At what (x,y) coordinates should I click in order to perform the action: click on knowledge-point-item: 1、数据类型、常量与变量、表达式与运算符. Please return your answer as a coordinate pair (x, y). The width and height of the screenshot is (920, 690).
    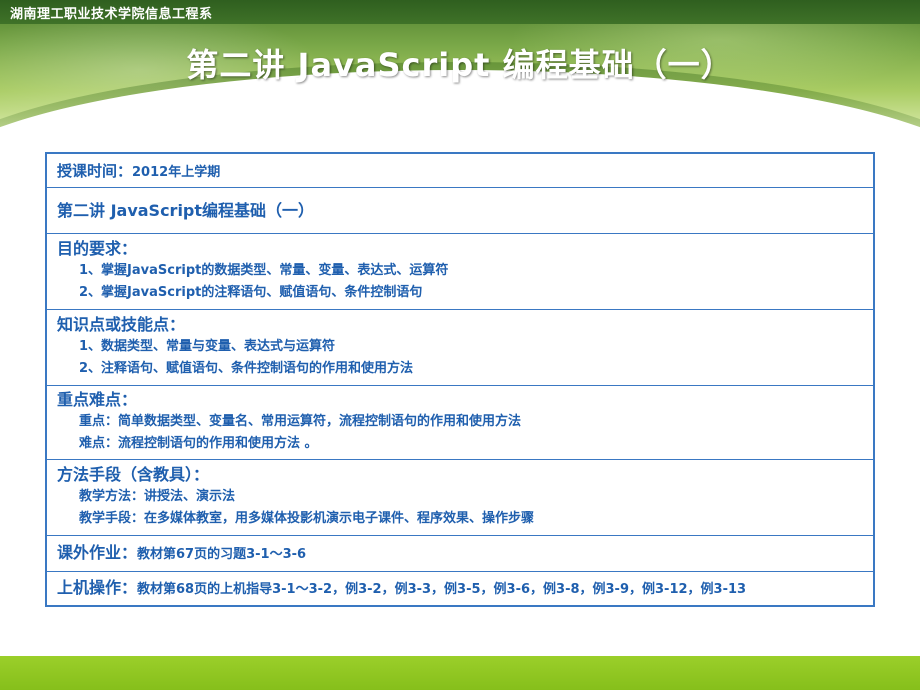
    Looking at the image, I should click on (207, 346).